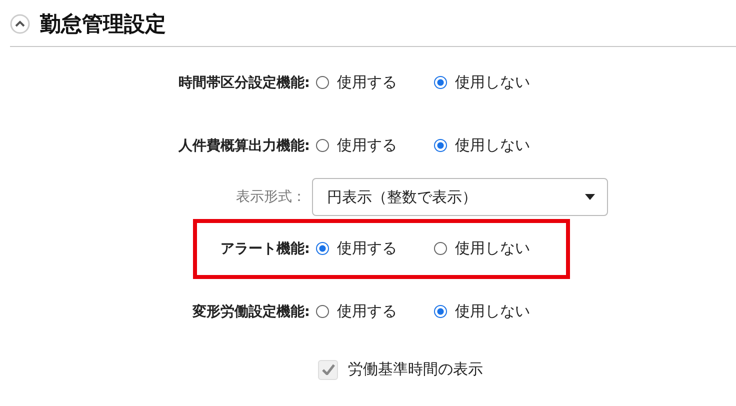 Image resolution: width=736 pixels, height=406 pixels. What do you see at coordinates (244, 145) in the screenshot?
I see `setting-label: 人件費概算出力機能:` at bounding box center [244, 145].